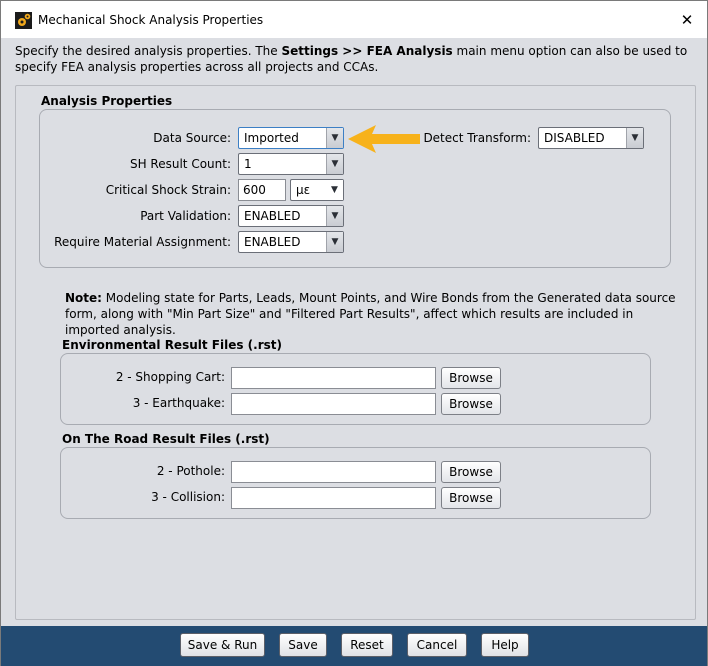 This screenshot has width=708, height=666. I want to click on pothole-browse-button: Browse, so click(471, 472).